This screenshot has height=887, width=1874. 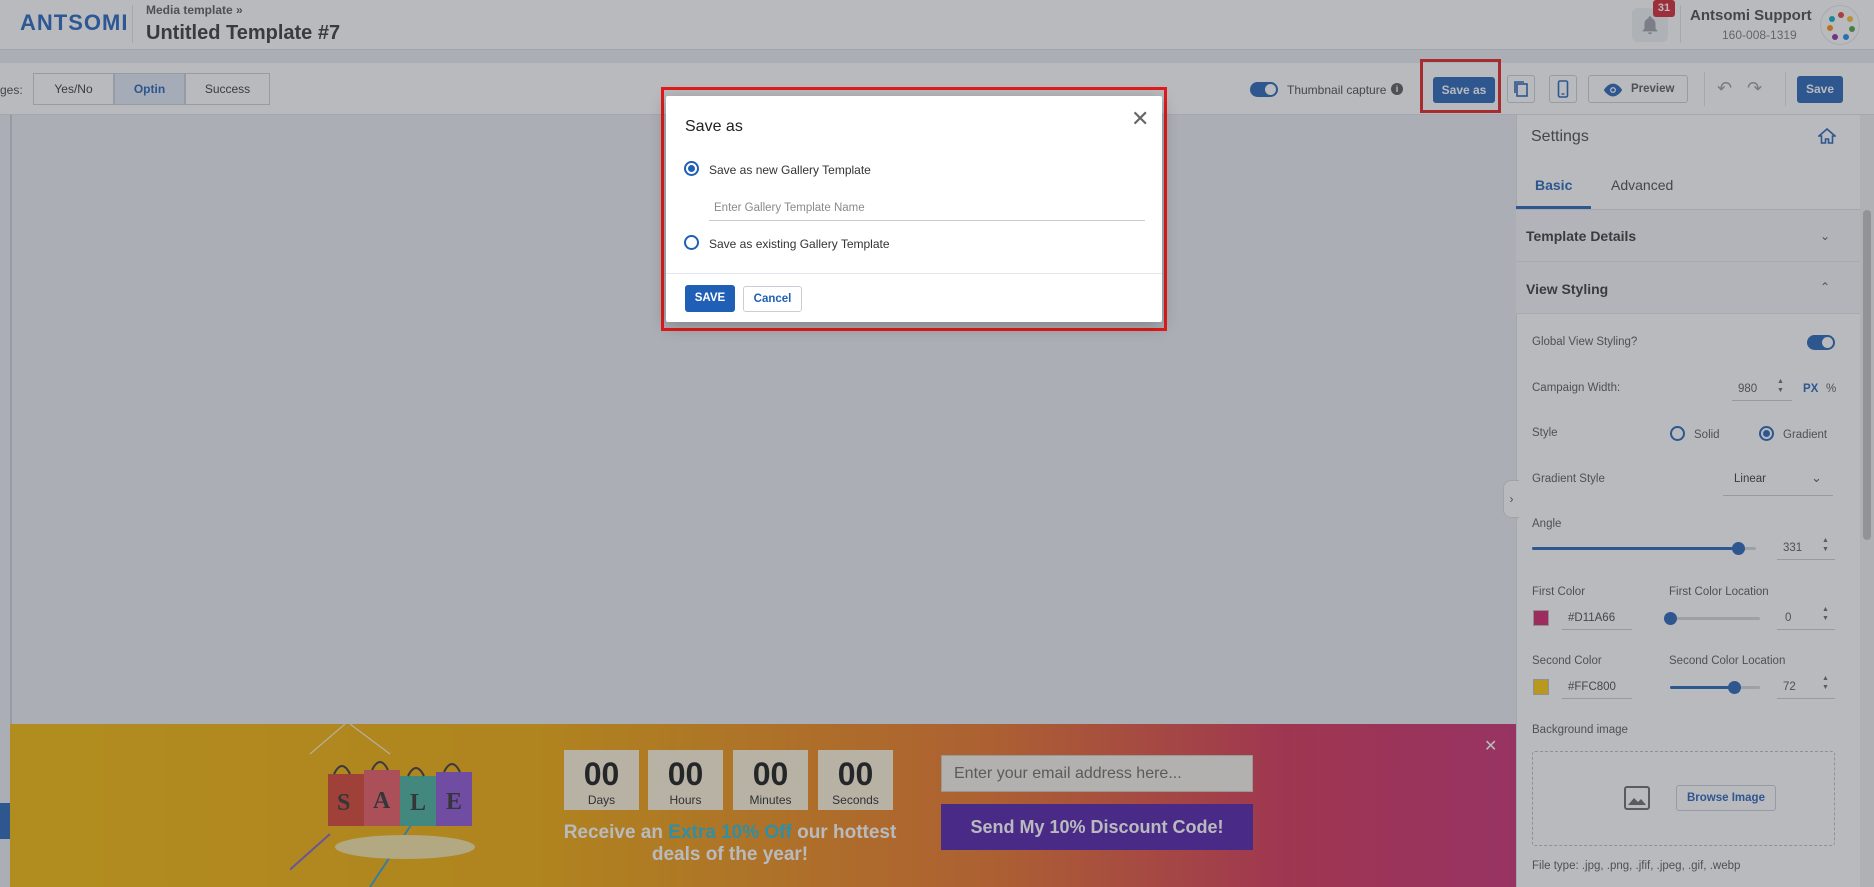 I want to click on save-new-radio, so click(x=691, y=168).